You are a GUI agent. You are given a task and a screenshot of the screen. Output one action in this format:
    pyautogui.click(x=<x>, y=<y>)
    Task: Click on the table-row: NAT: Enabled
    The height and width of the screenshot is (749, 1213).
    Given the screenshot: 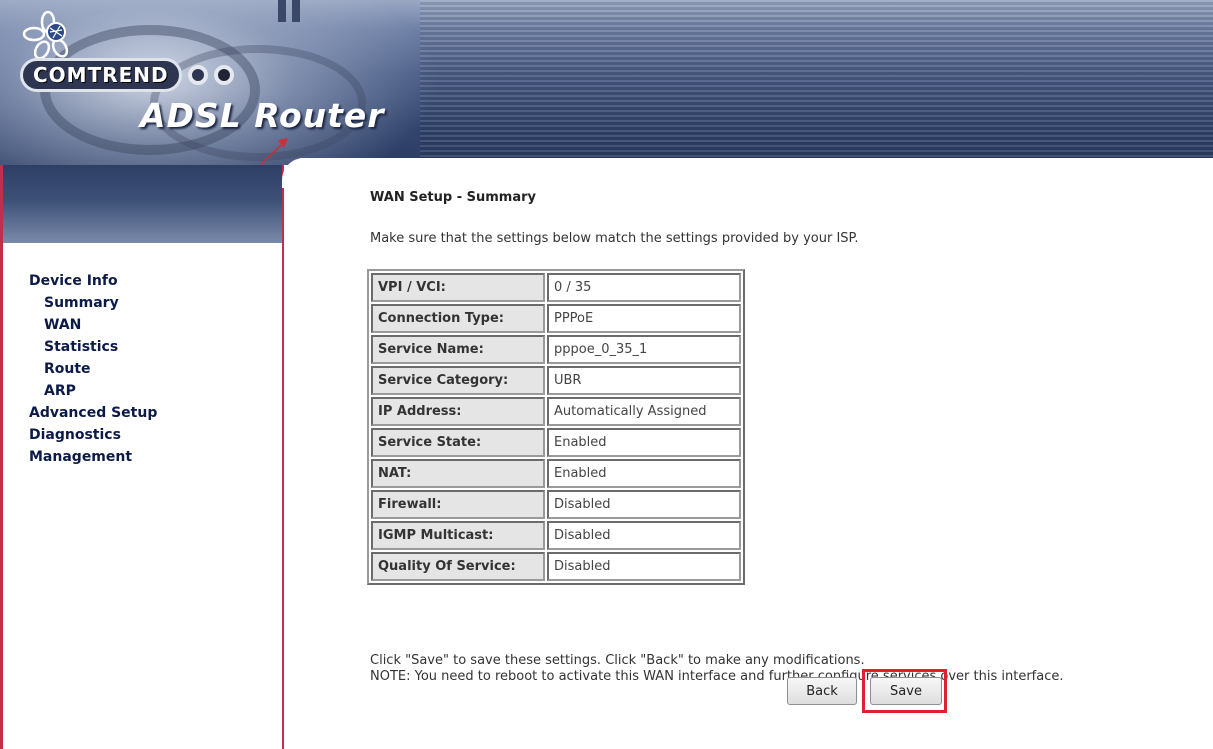 What is the action you would take?
    pyautogui.click(x=556, y=473)
    